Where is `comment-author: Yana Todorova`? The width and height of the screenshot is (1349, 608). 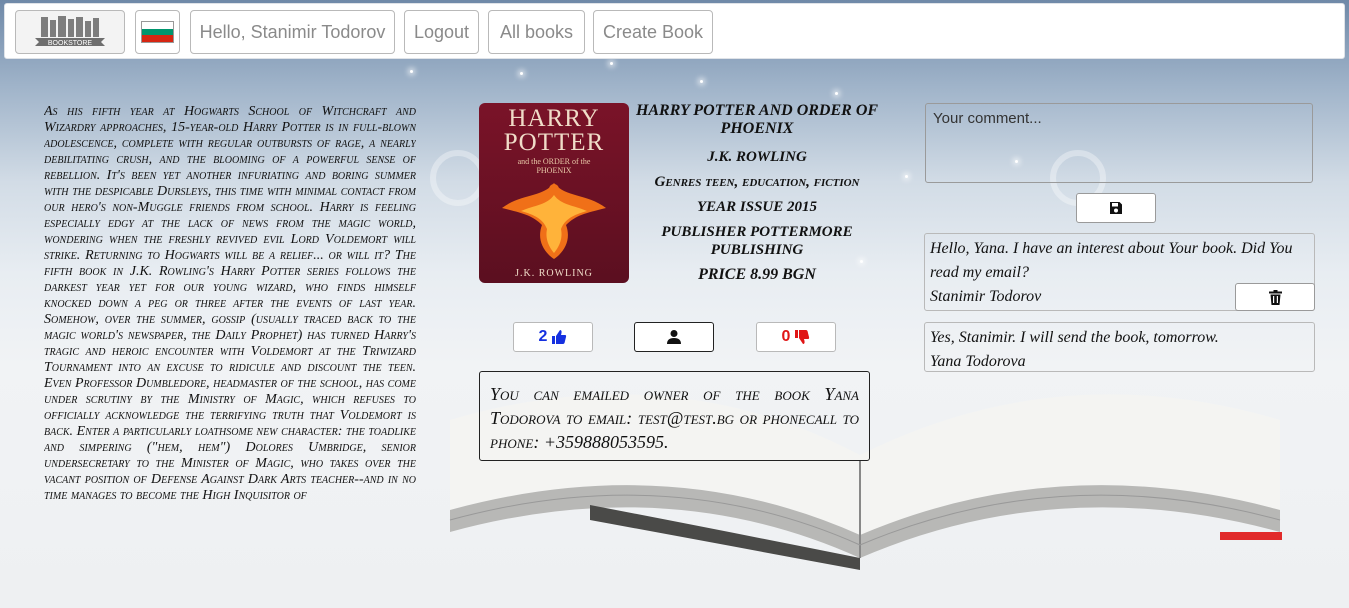 comment-author: Yana Todorova is located at coordinates (978, 361).